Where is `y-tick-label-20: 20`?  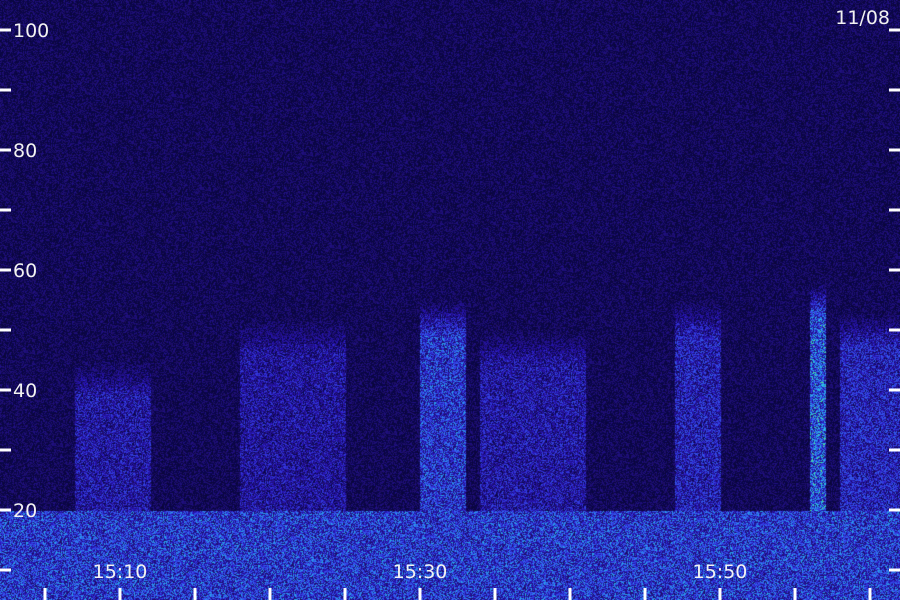 y-tick-label-20: 20 is located at coordinates (25, 511).